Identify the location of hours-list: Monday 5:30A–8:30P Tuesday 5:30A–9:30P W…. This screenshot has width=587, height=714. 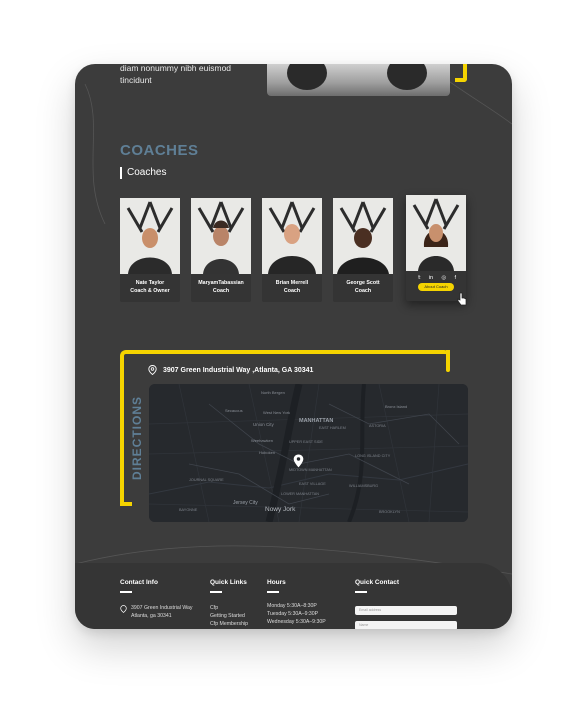
(296, 614).